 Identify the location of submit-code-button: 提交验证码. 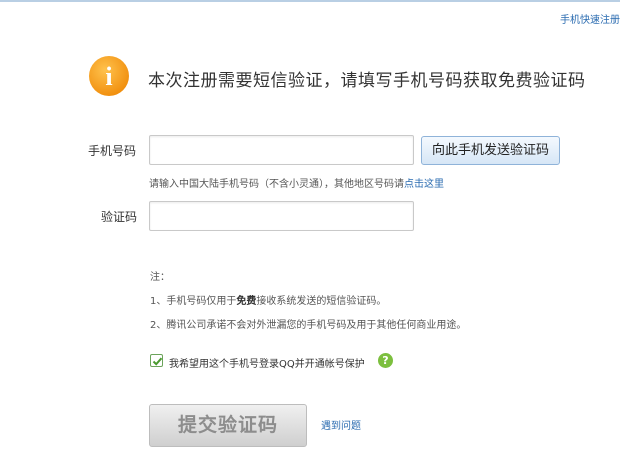
(228, 425).